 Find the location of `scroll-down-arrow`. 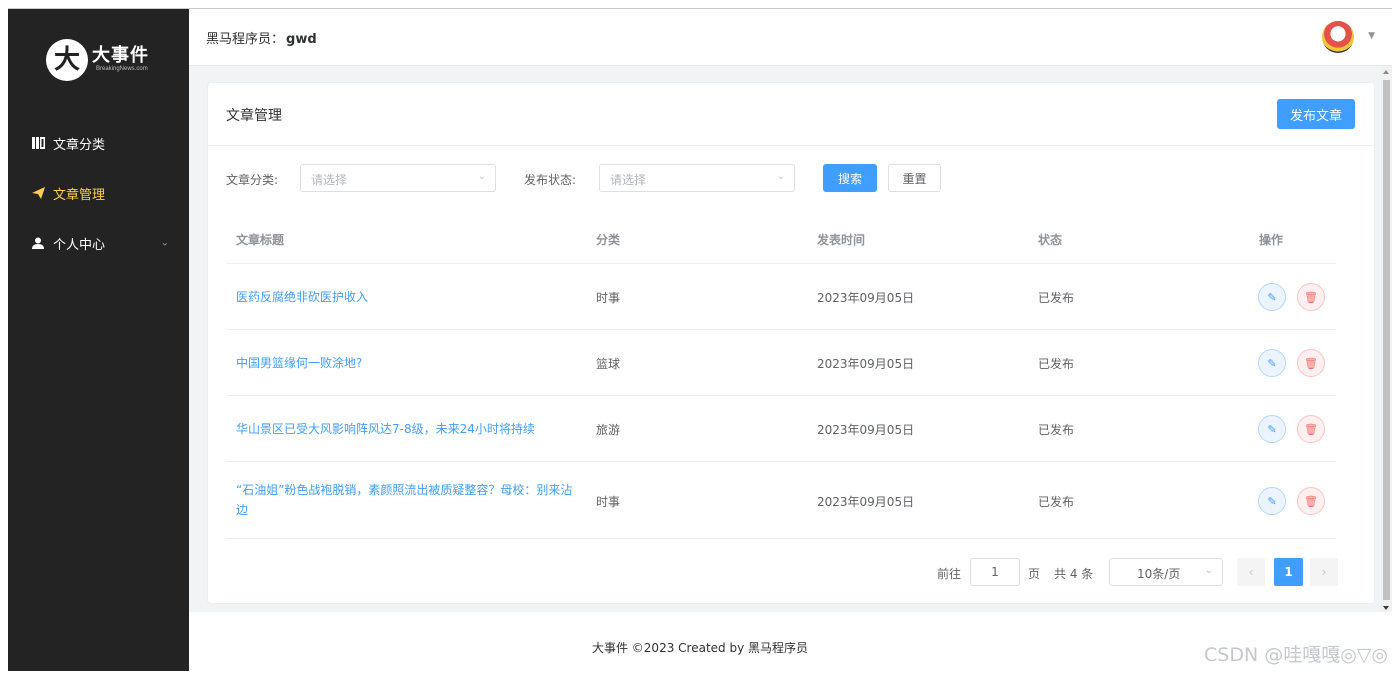

scroll-down-arrow is located at coordinates (1386, 608).